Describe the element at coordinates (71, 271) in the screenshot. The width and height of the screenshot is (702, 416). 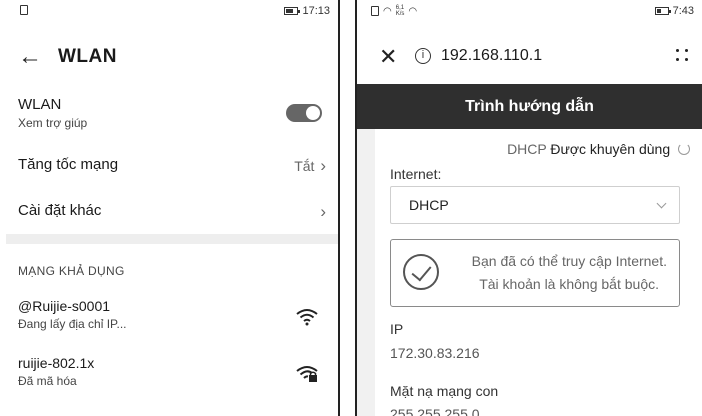
I see `available-networks-title: MẠNG KHẢ DỤNG` at that location.